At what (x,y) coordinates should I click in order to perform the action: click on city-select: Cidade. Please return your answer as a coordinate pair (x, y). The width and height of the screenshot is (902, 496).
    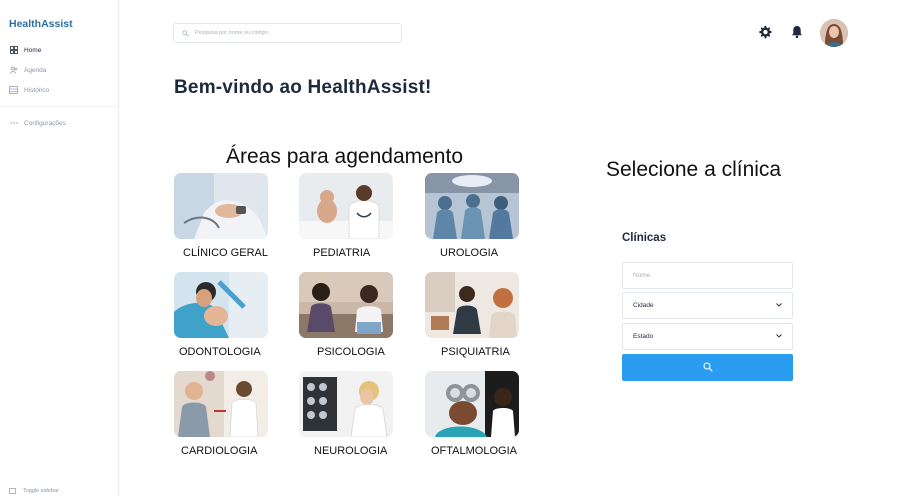
    Looking at the image, I should click on (707, 305).